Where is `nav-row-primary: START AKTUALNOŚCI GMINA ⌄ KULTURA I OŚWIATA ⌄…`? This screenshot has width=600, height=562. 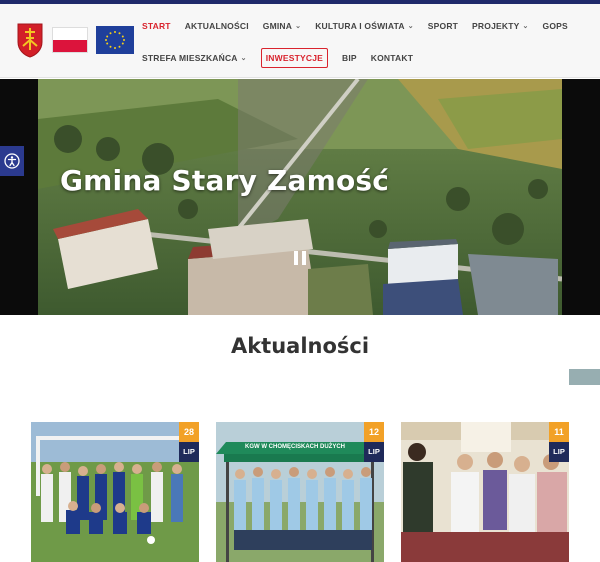
nav-row-primary: START AKTUALNOŚCI GMINA ⌄ KULTURA I OŚWIATA ⌄… is located at coordinates (367, 26).